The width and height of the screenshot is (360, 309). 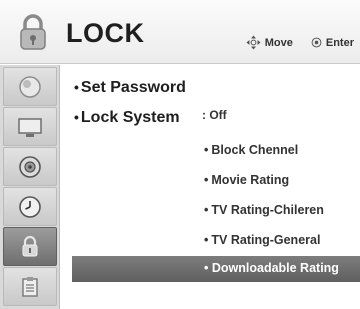 I want to click on submenu-item-label: TV Rating-Chileren, so click(x=267, y=210).